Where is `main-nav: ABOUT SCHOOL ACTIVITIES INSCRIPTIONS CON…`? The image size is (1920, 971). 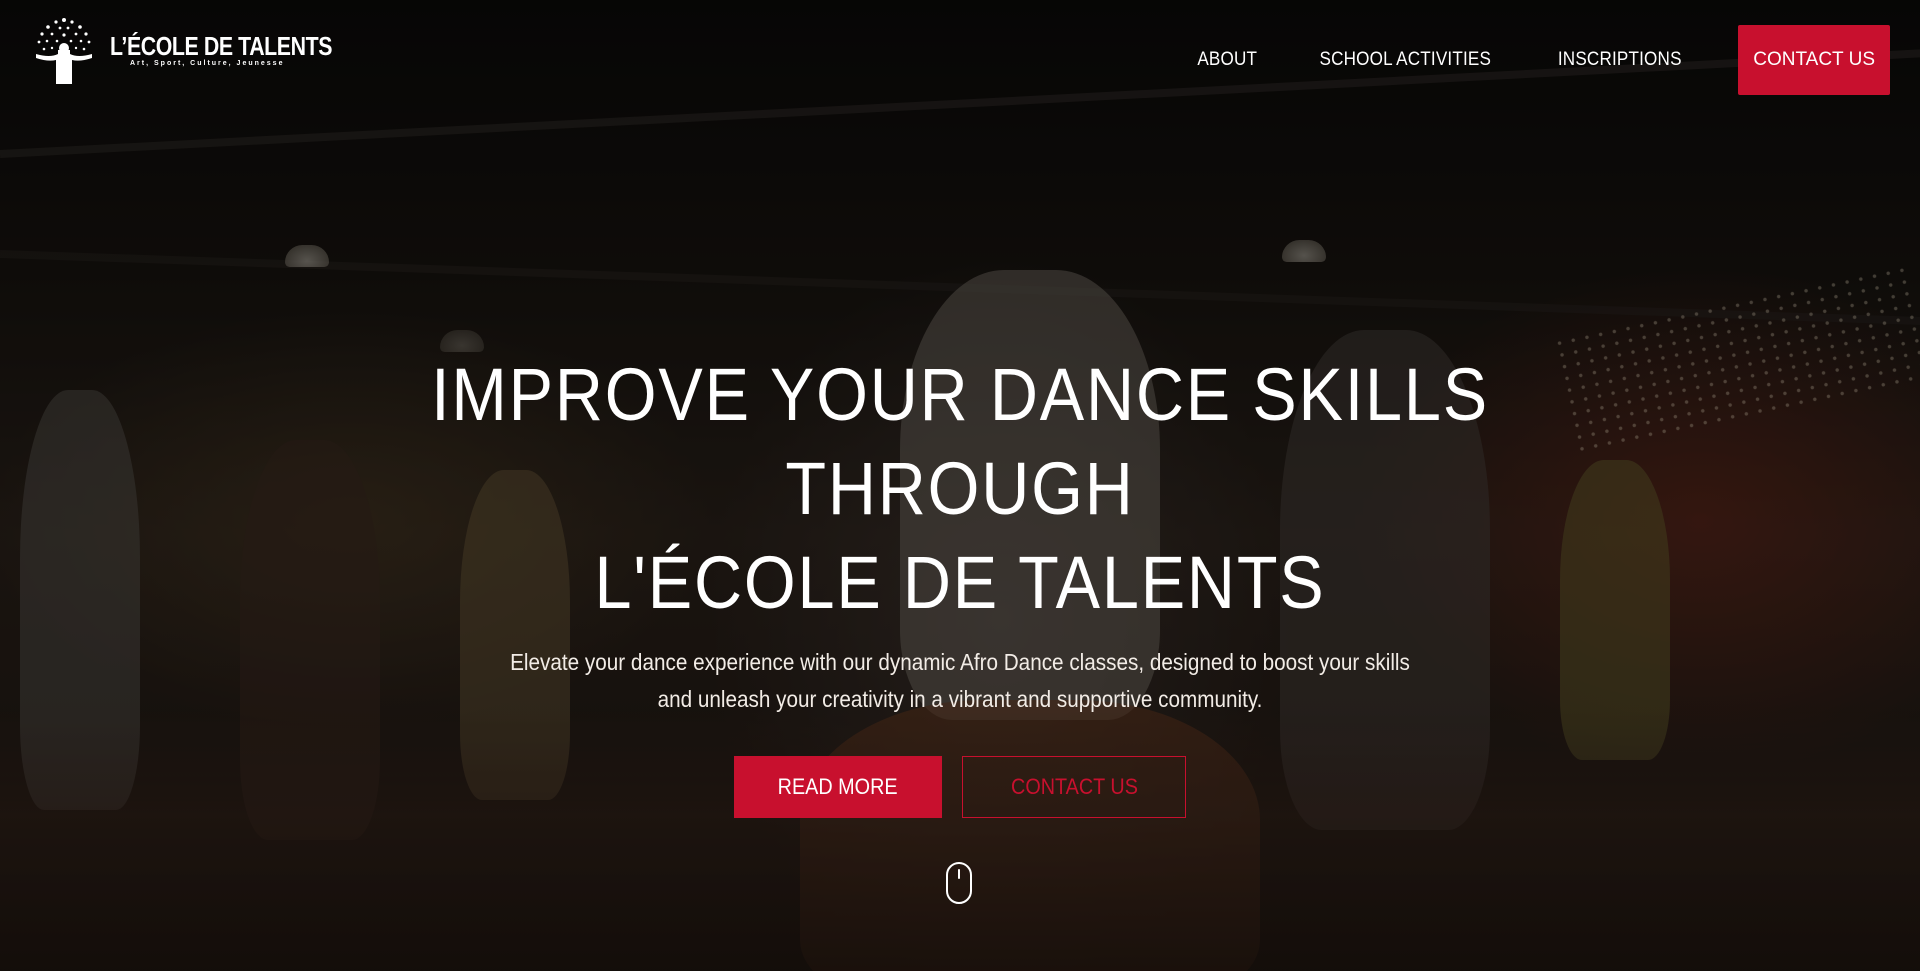 main-nav: ABOUT SCHOOL ACTIVITIES INSCRIPTIONS CON… is located at coordinates (1542, 60).